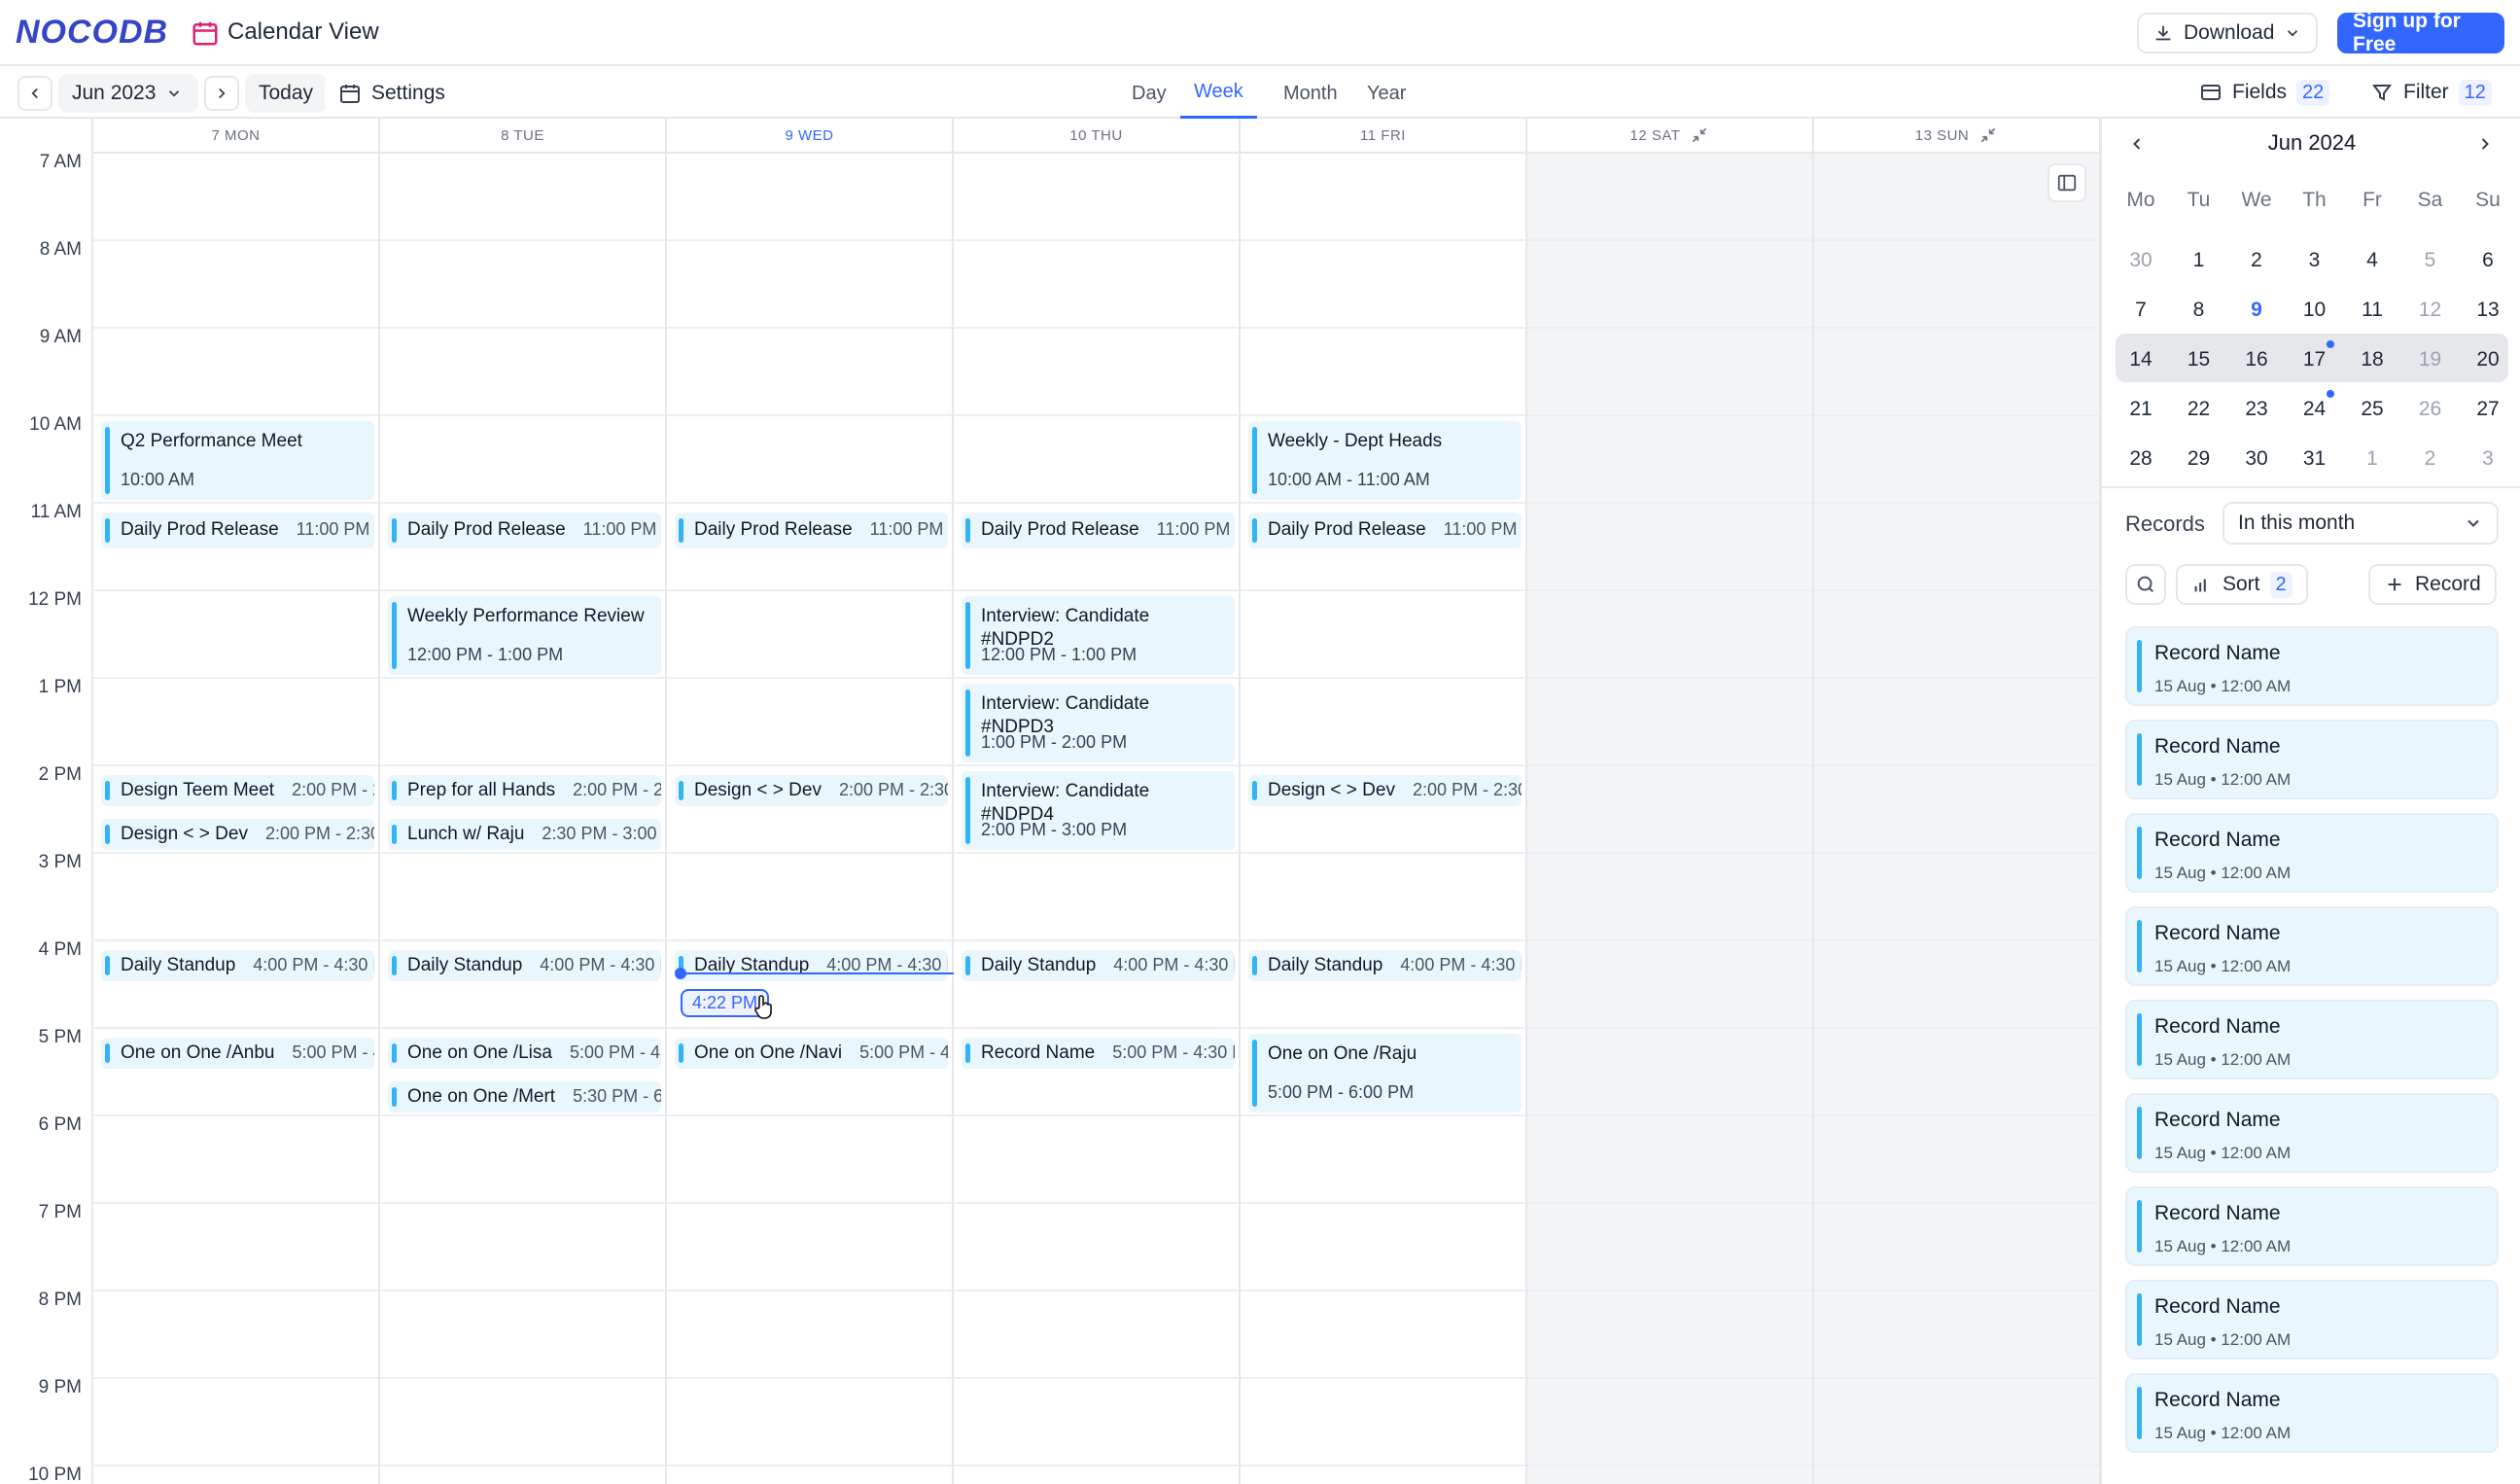 This screenshot has height=1484, width=2520. What do you see at coordinates (2199, 459) in the screenshot?
I see `mini-calendar-day: 29` at bounding box center [2199, 459].